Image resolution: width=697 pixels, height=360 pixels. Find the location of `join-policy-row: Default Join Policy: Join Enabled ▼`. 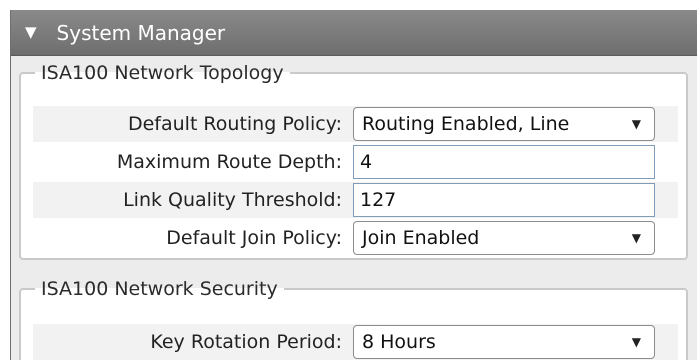

join-policy-row: Default Join Policy: Join Enabled ▼ is located at coordinates (355, 238).